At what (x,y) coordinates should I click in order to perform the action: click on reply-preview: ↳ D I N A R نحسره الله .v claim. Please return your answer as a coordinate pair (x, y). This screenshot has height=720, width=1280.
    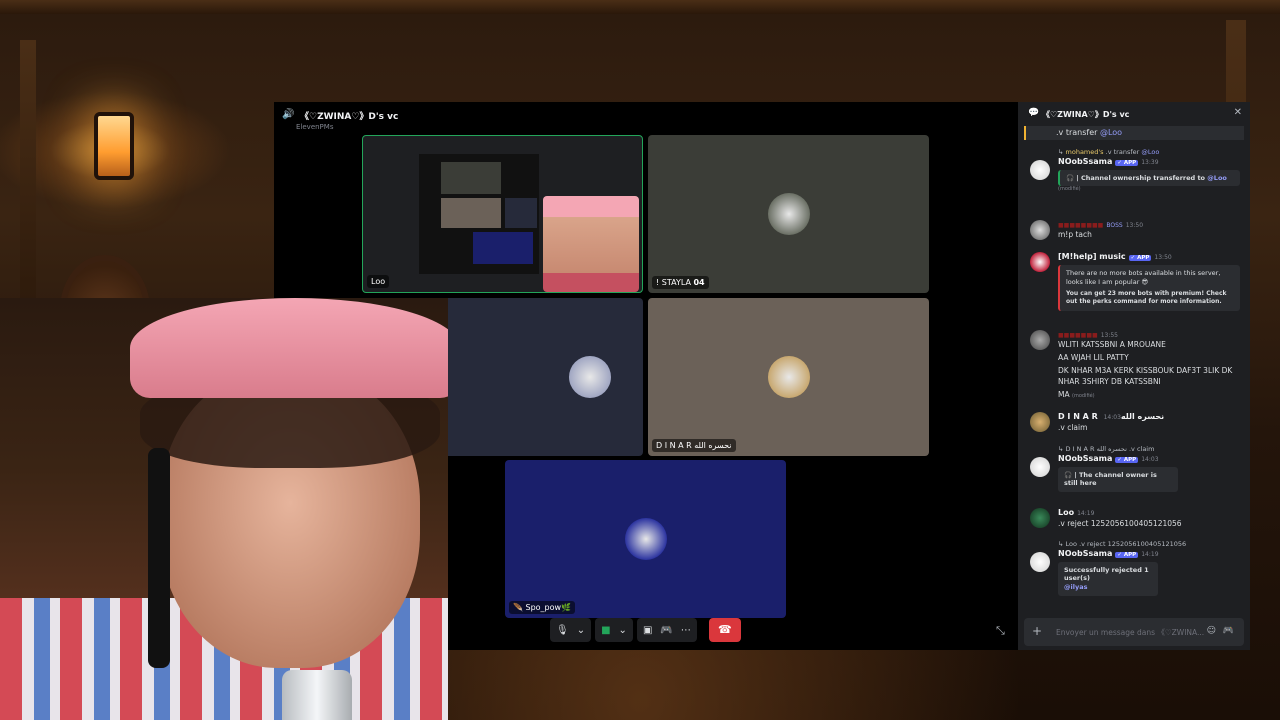
    Looking at the image, I should click on (1149, 449).